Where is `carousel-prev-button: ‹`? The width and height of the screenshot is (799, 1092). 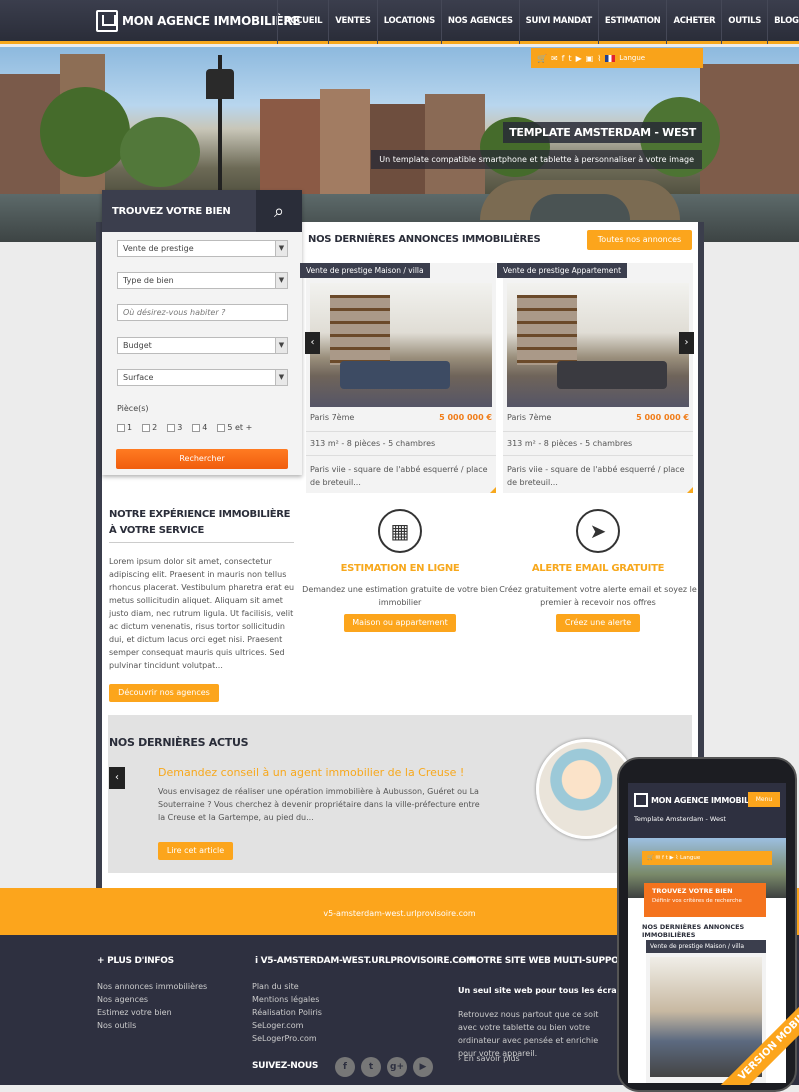
carousel-prev-button: ‹ is located at coordinates (312, 343).